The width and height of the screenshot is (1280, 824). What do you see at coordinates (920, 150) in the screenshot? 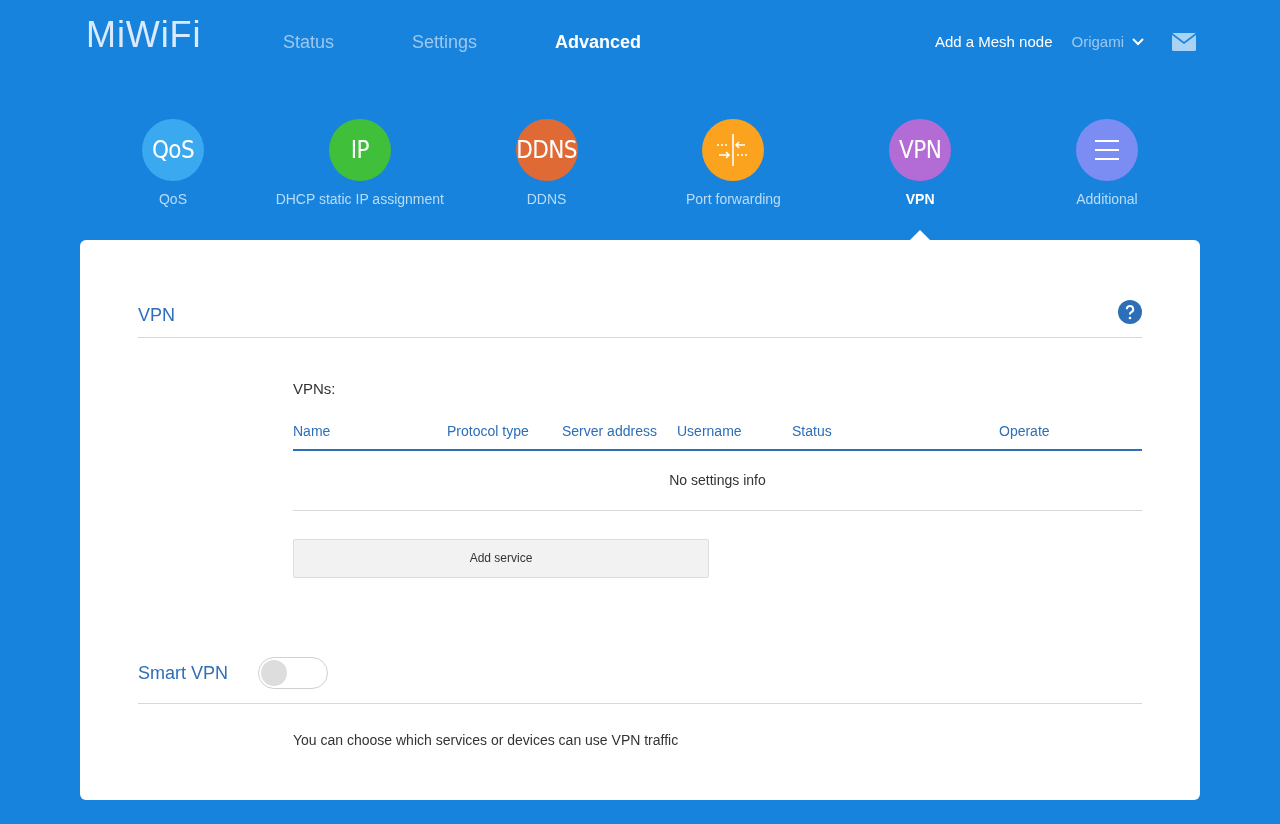
I see `feature-badge: VPN` at bounding box center [920, 150].